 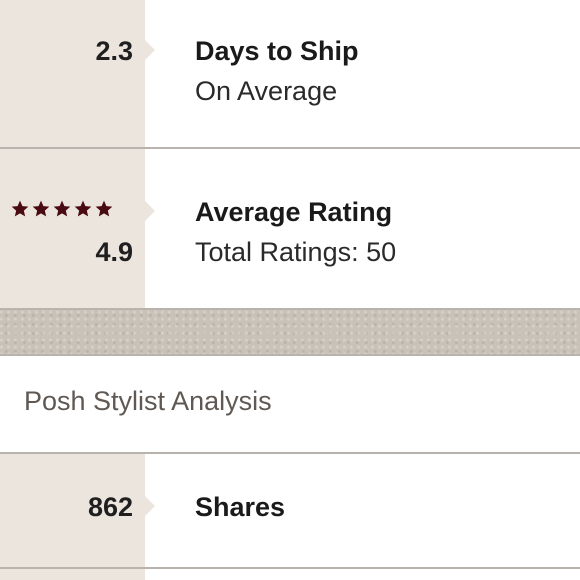 I want to click on total-ratings-text: Total Ratings: 50, so click(x=296, y=252).